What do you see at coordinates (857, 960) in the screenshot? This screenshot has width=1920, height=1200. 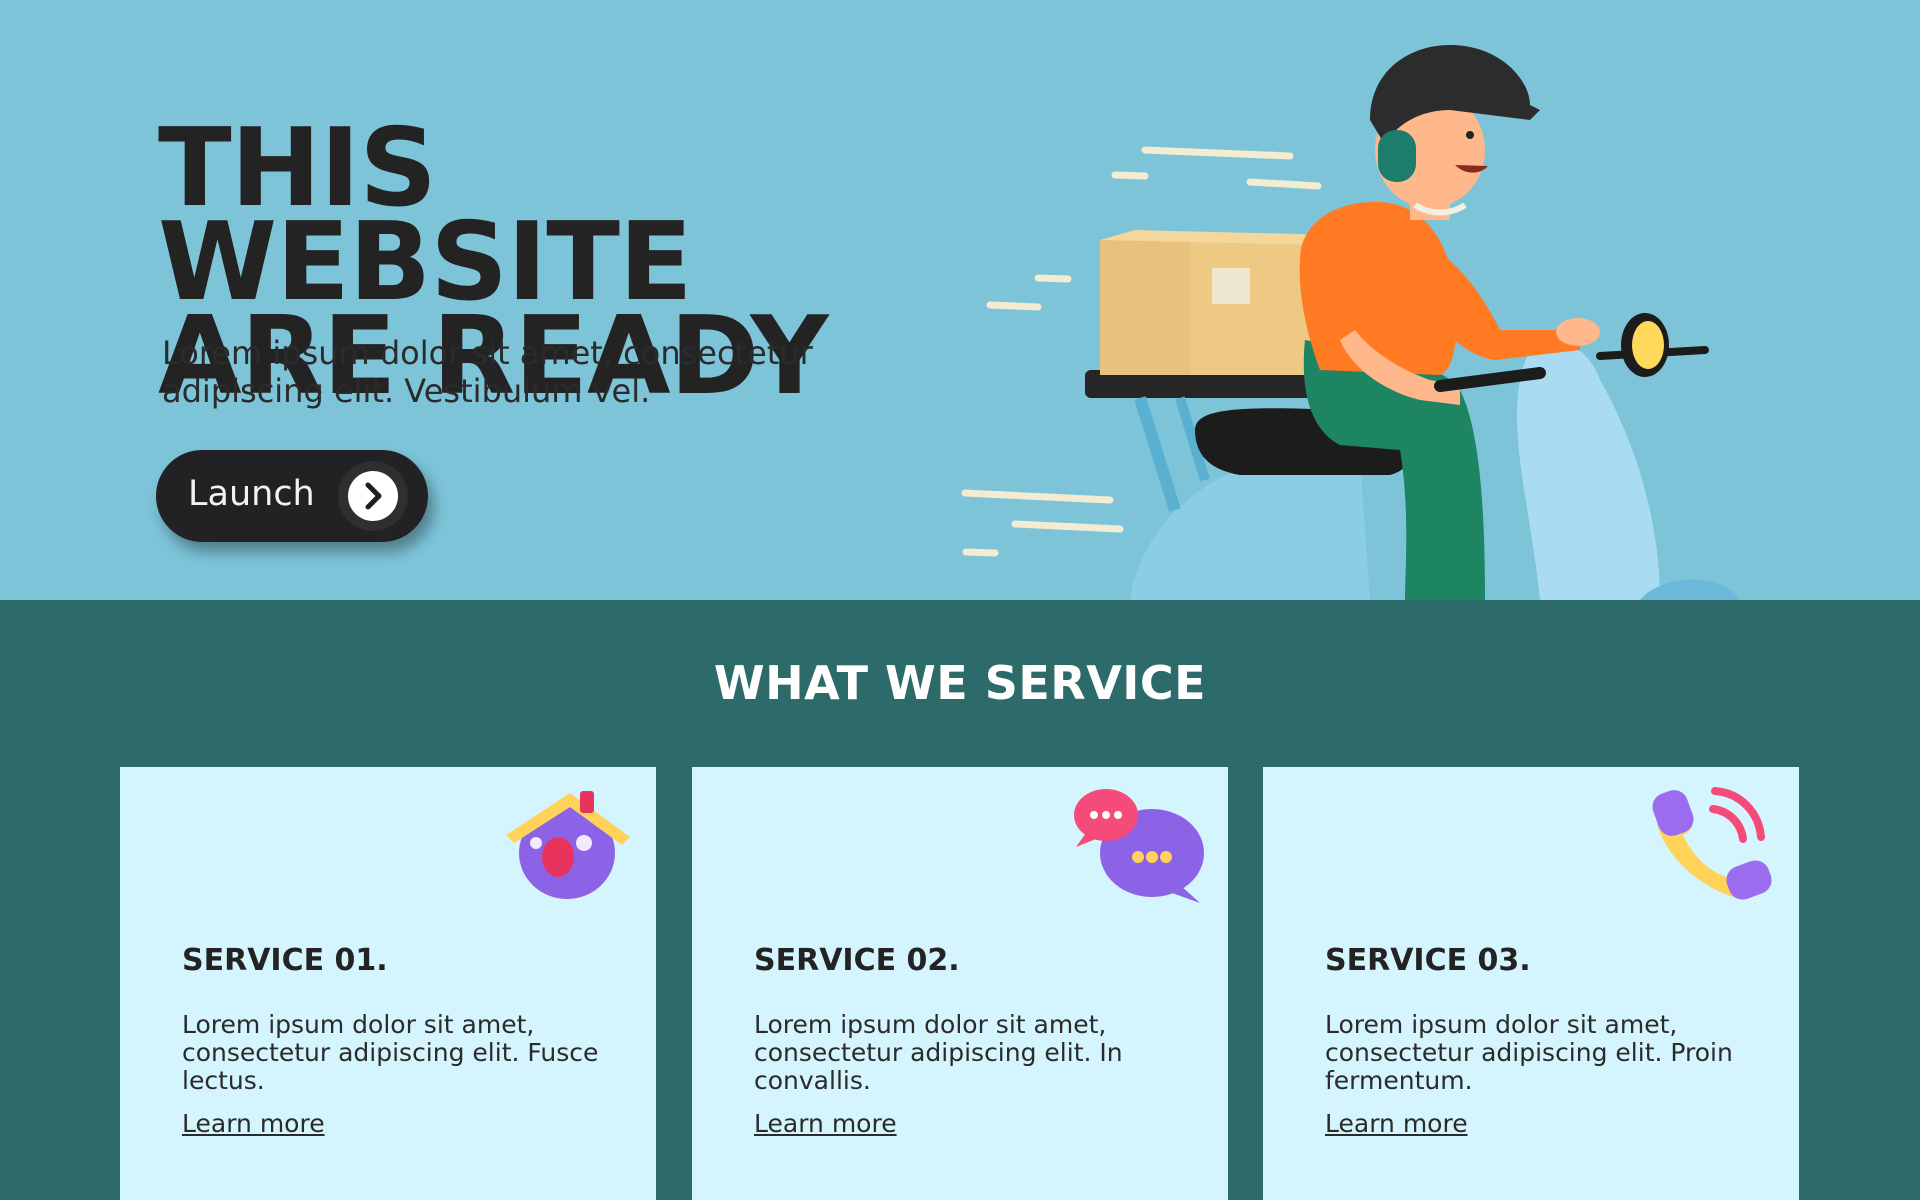 I see `service-card-heading: SERVICE 02.` at bounding box center [857, 960].